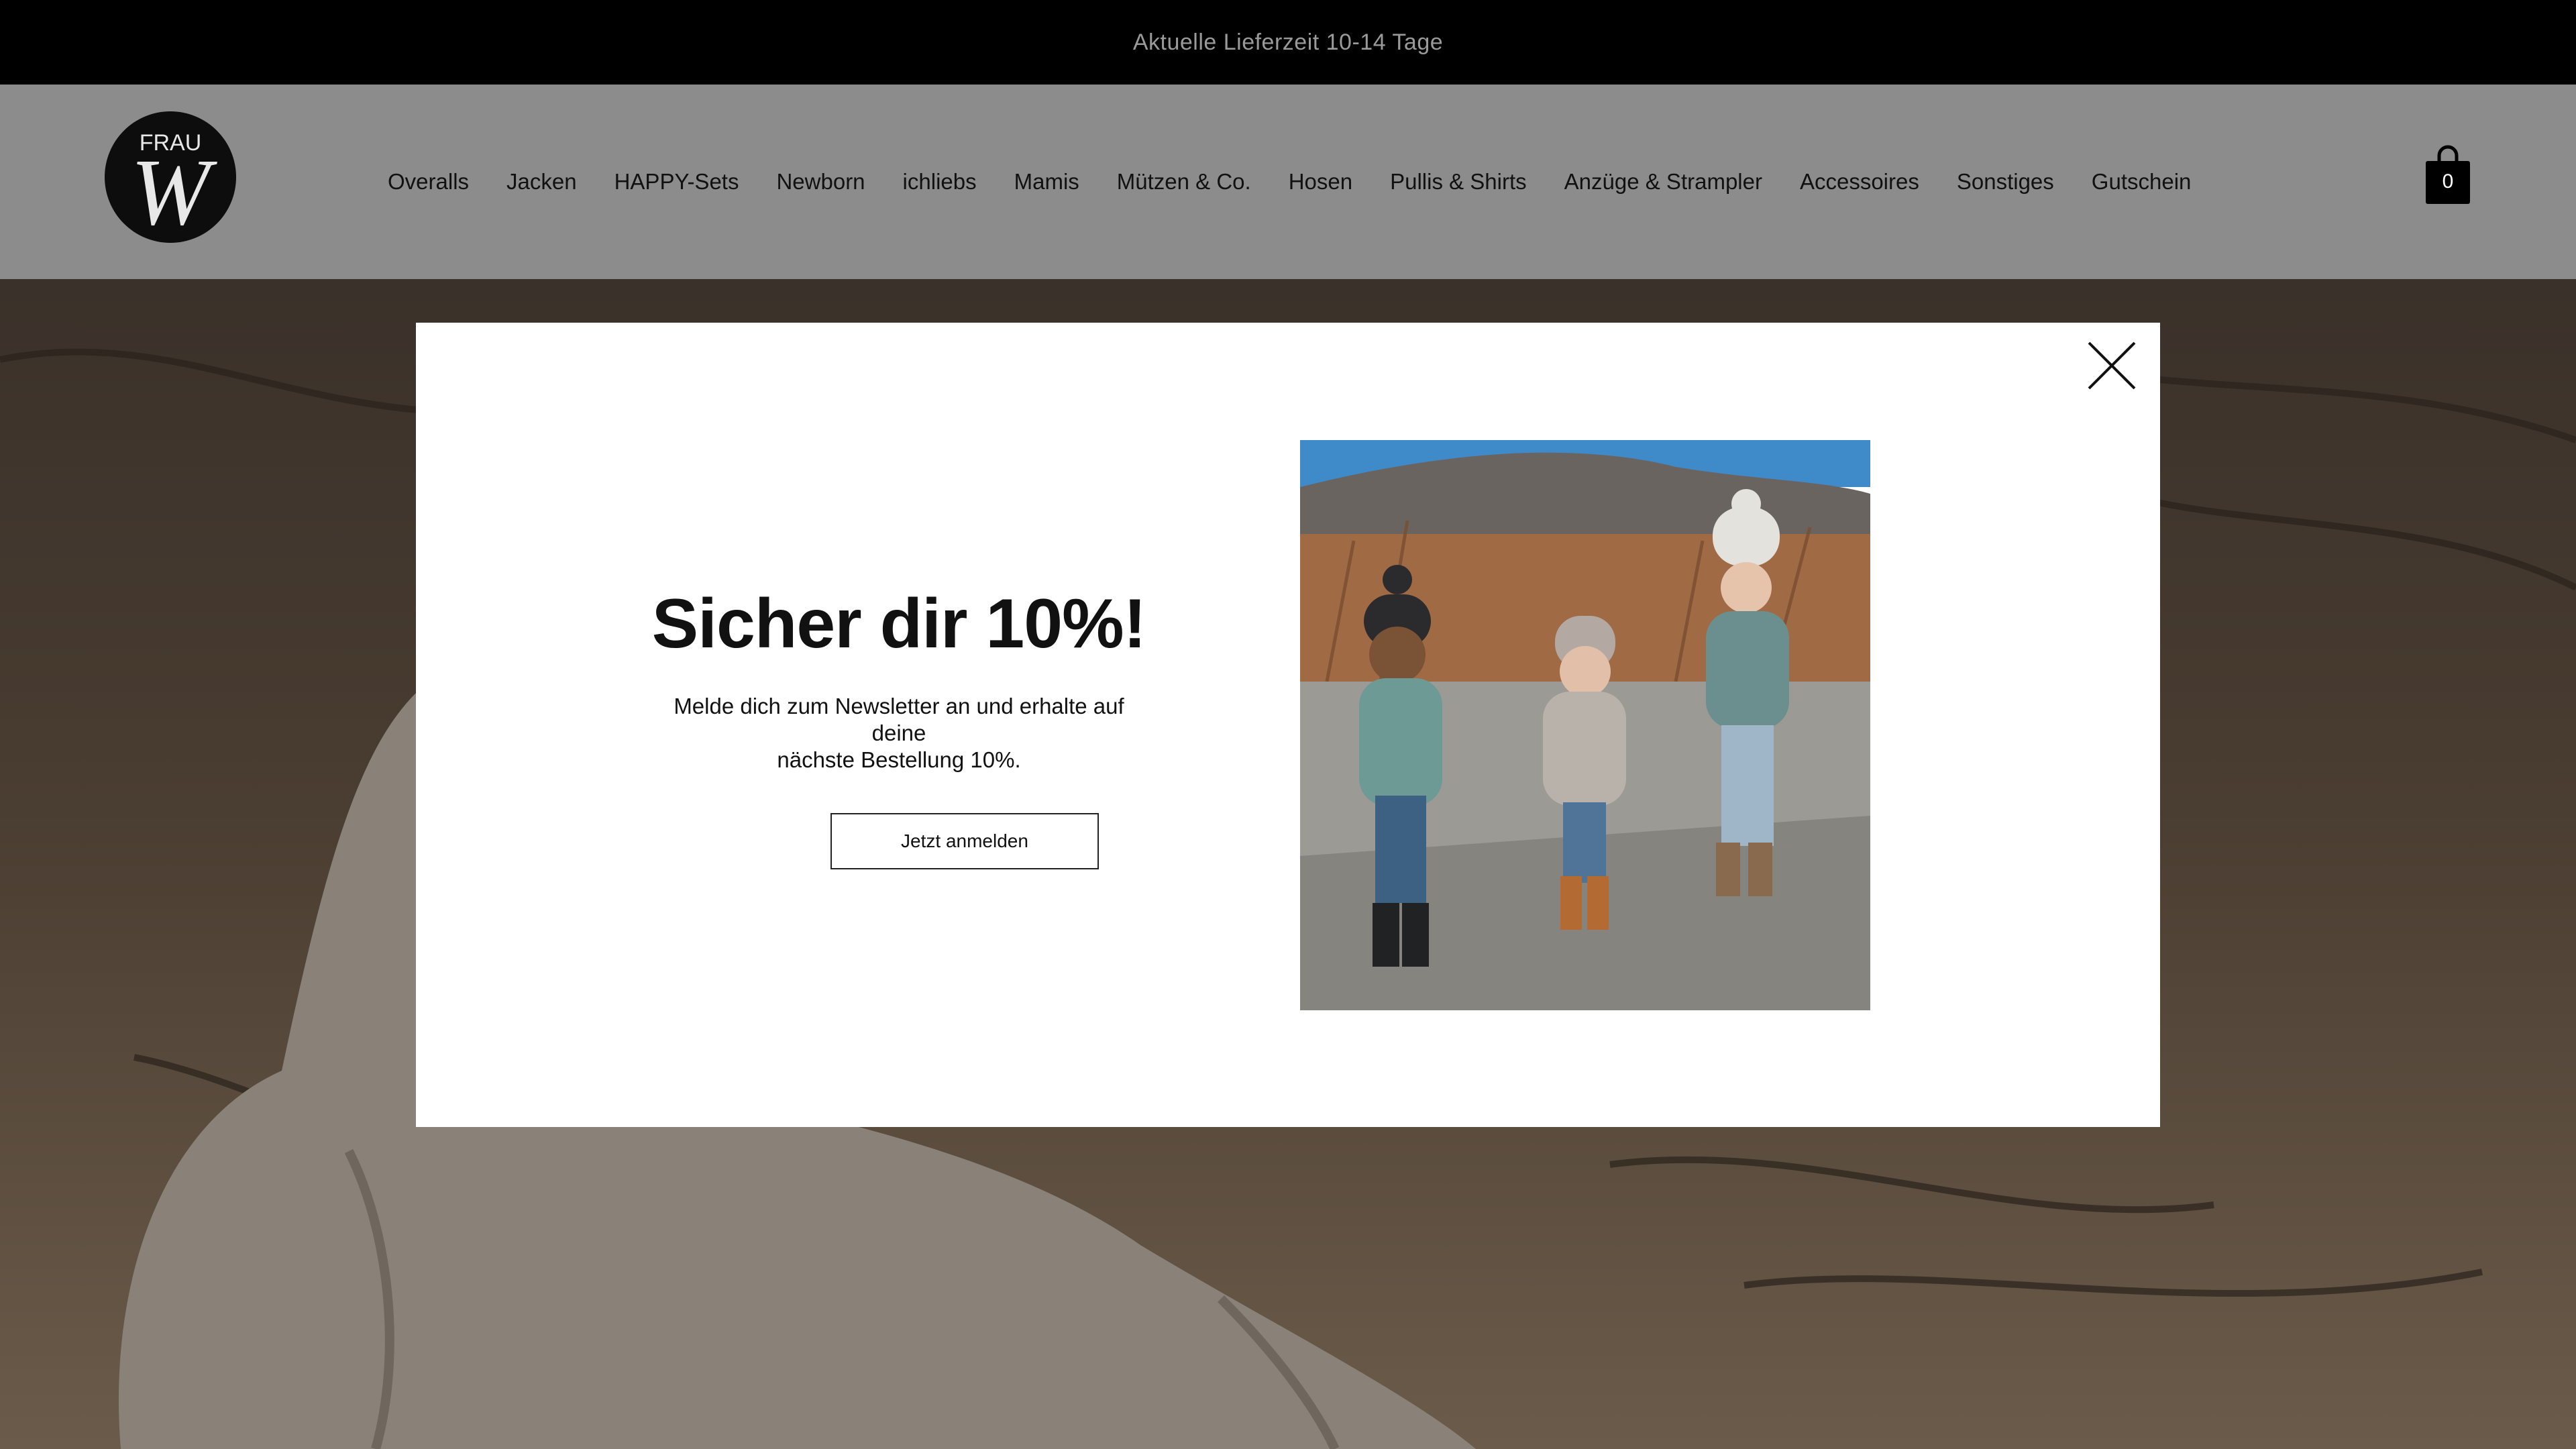 The width and height of the screenshot is (2576, 1449). I want to click on cart-count: 0, so click(2448, 181).